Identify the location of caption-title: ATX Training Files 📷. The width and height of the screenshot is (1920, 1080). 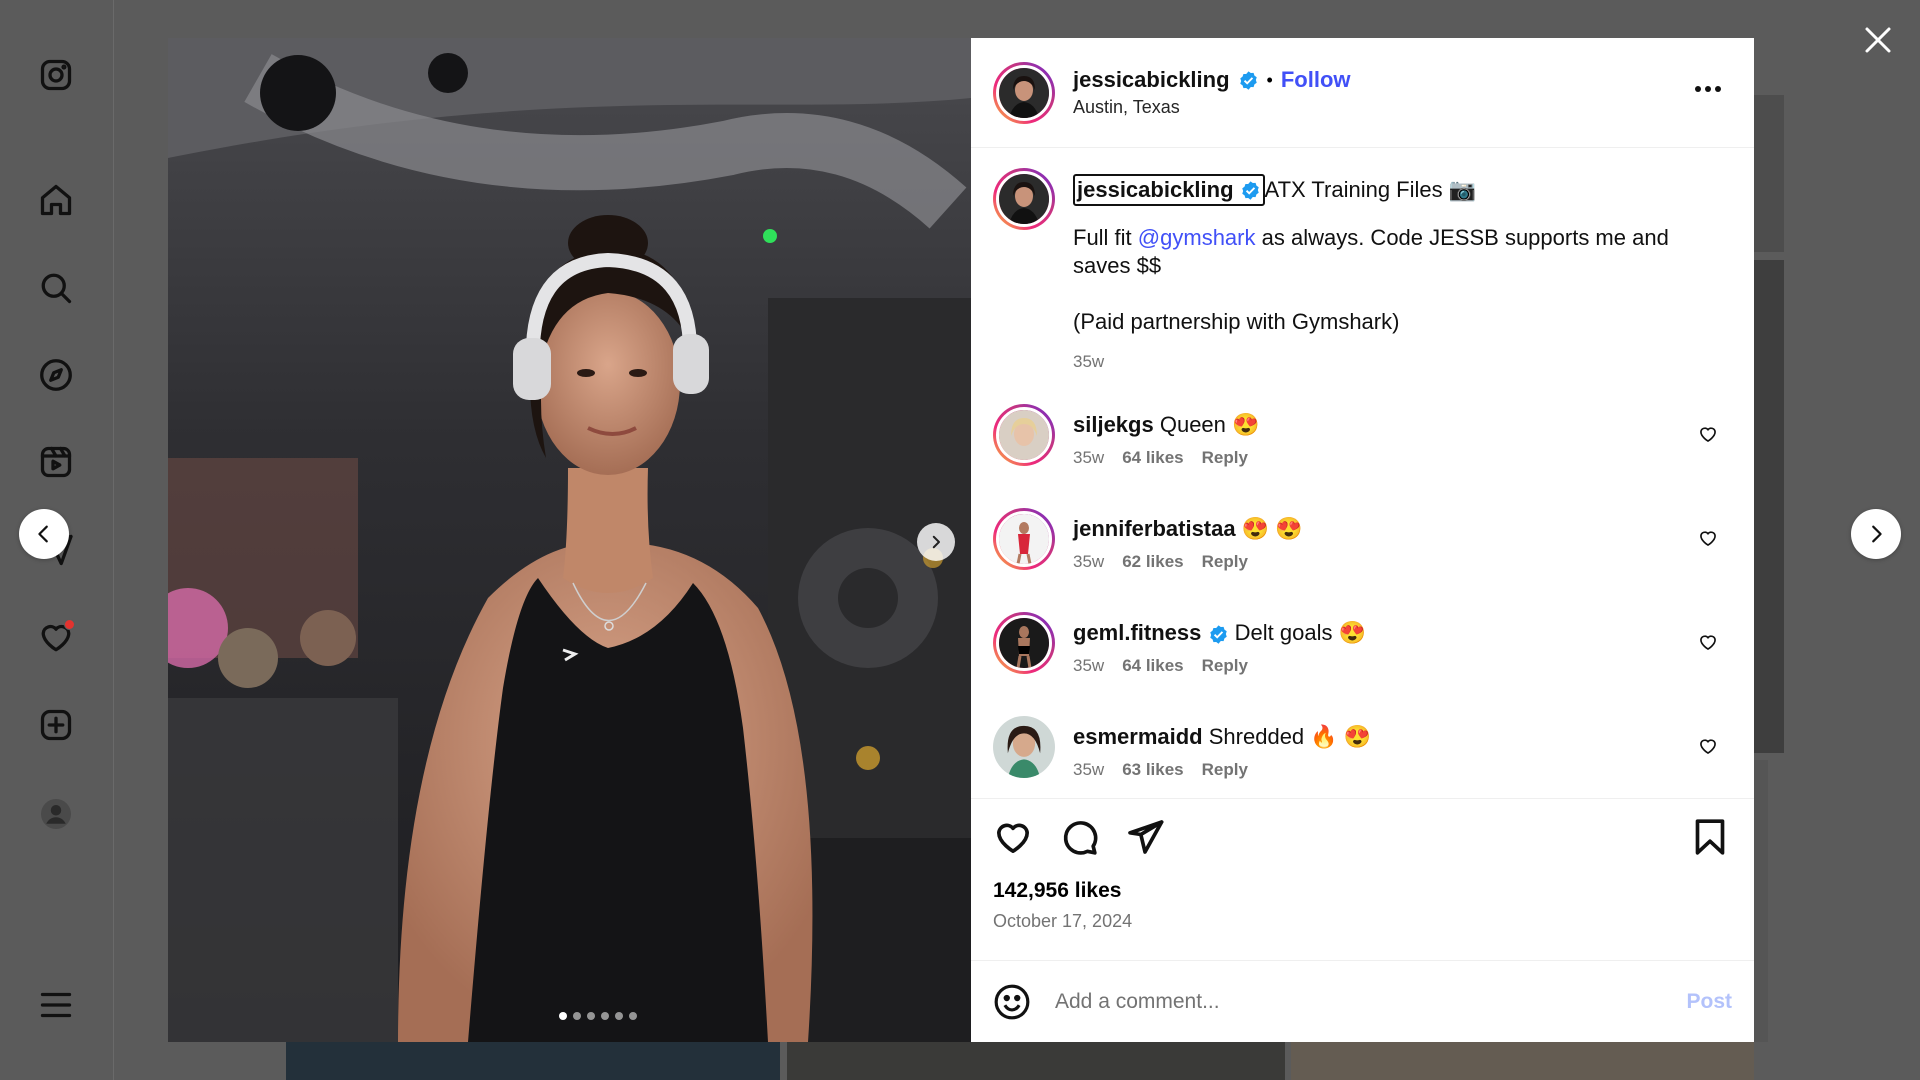
(1370, 189).